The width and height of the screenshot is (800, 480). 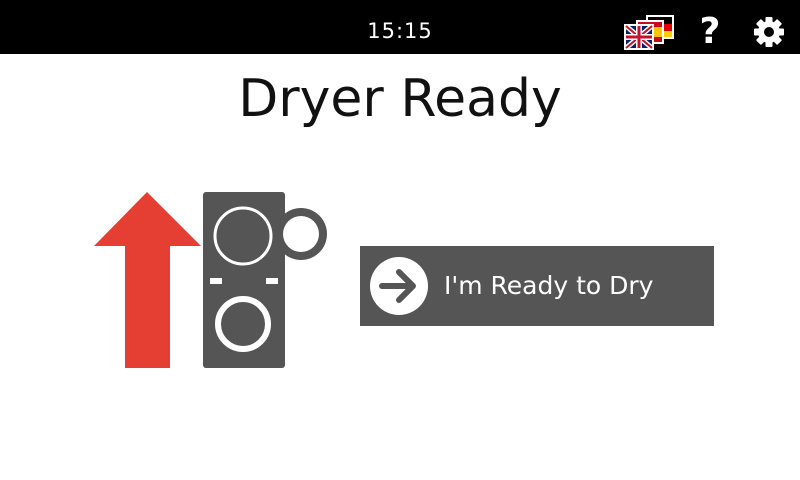 I want to click on language-button, so click(x=650, y=32).